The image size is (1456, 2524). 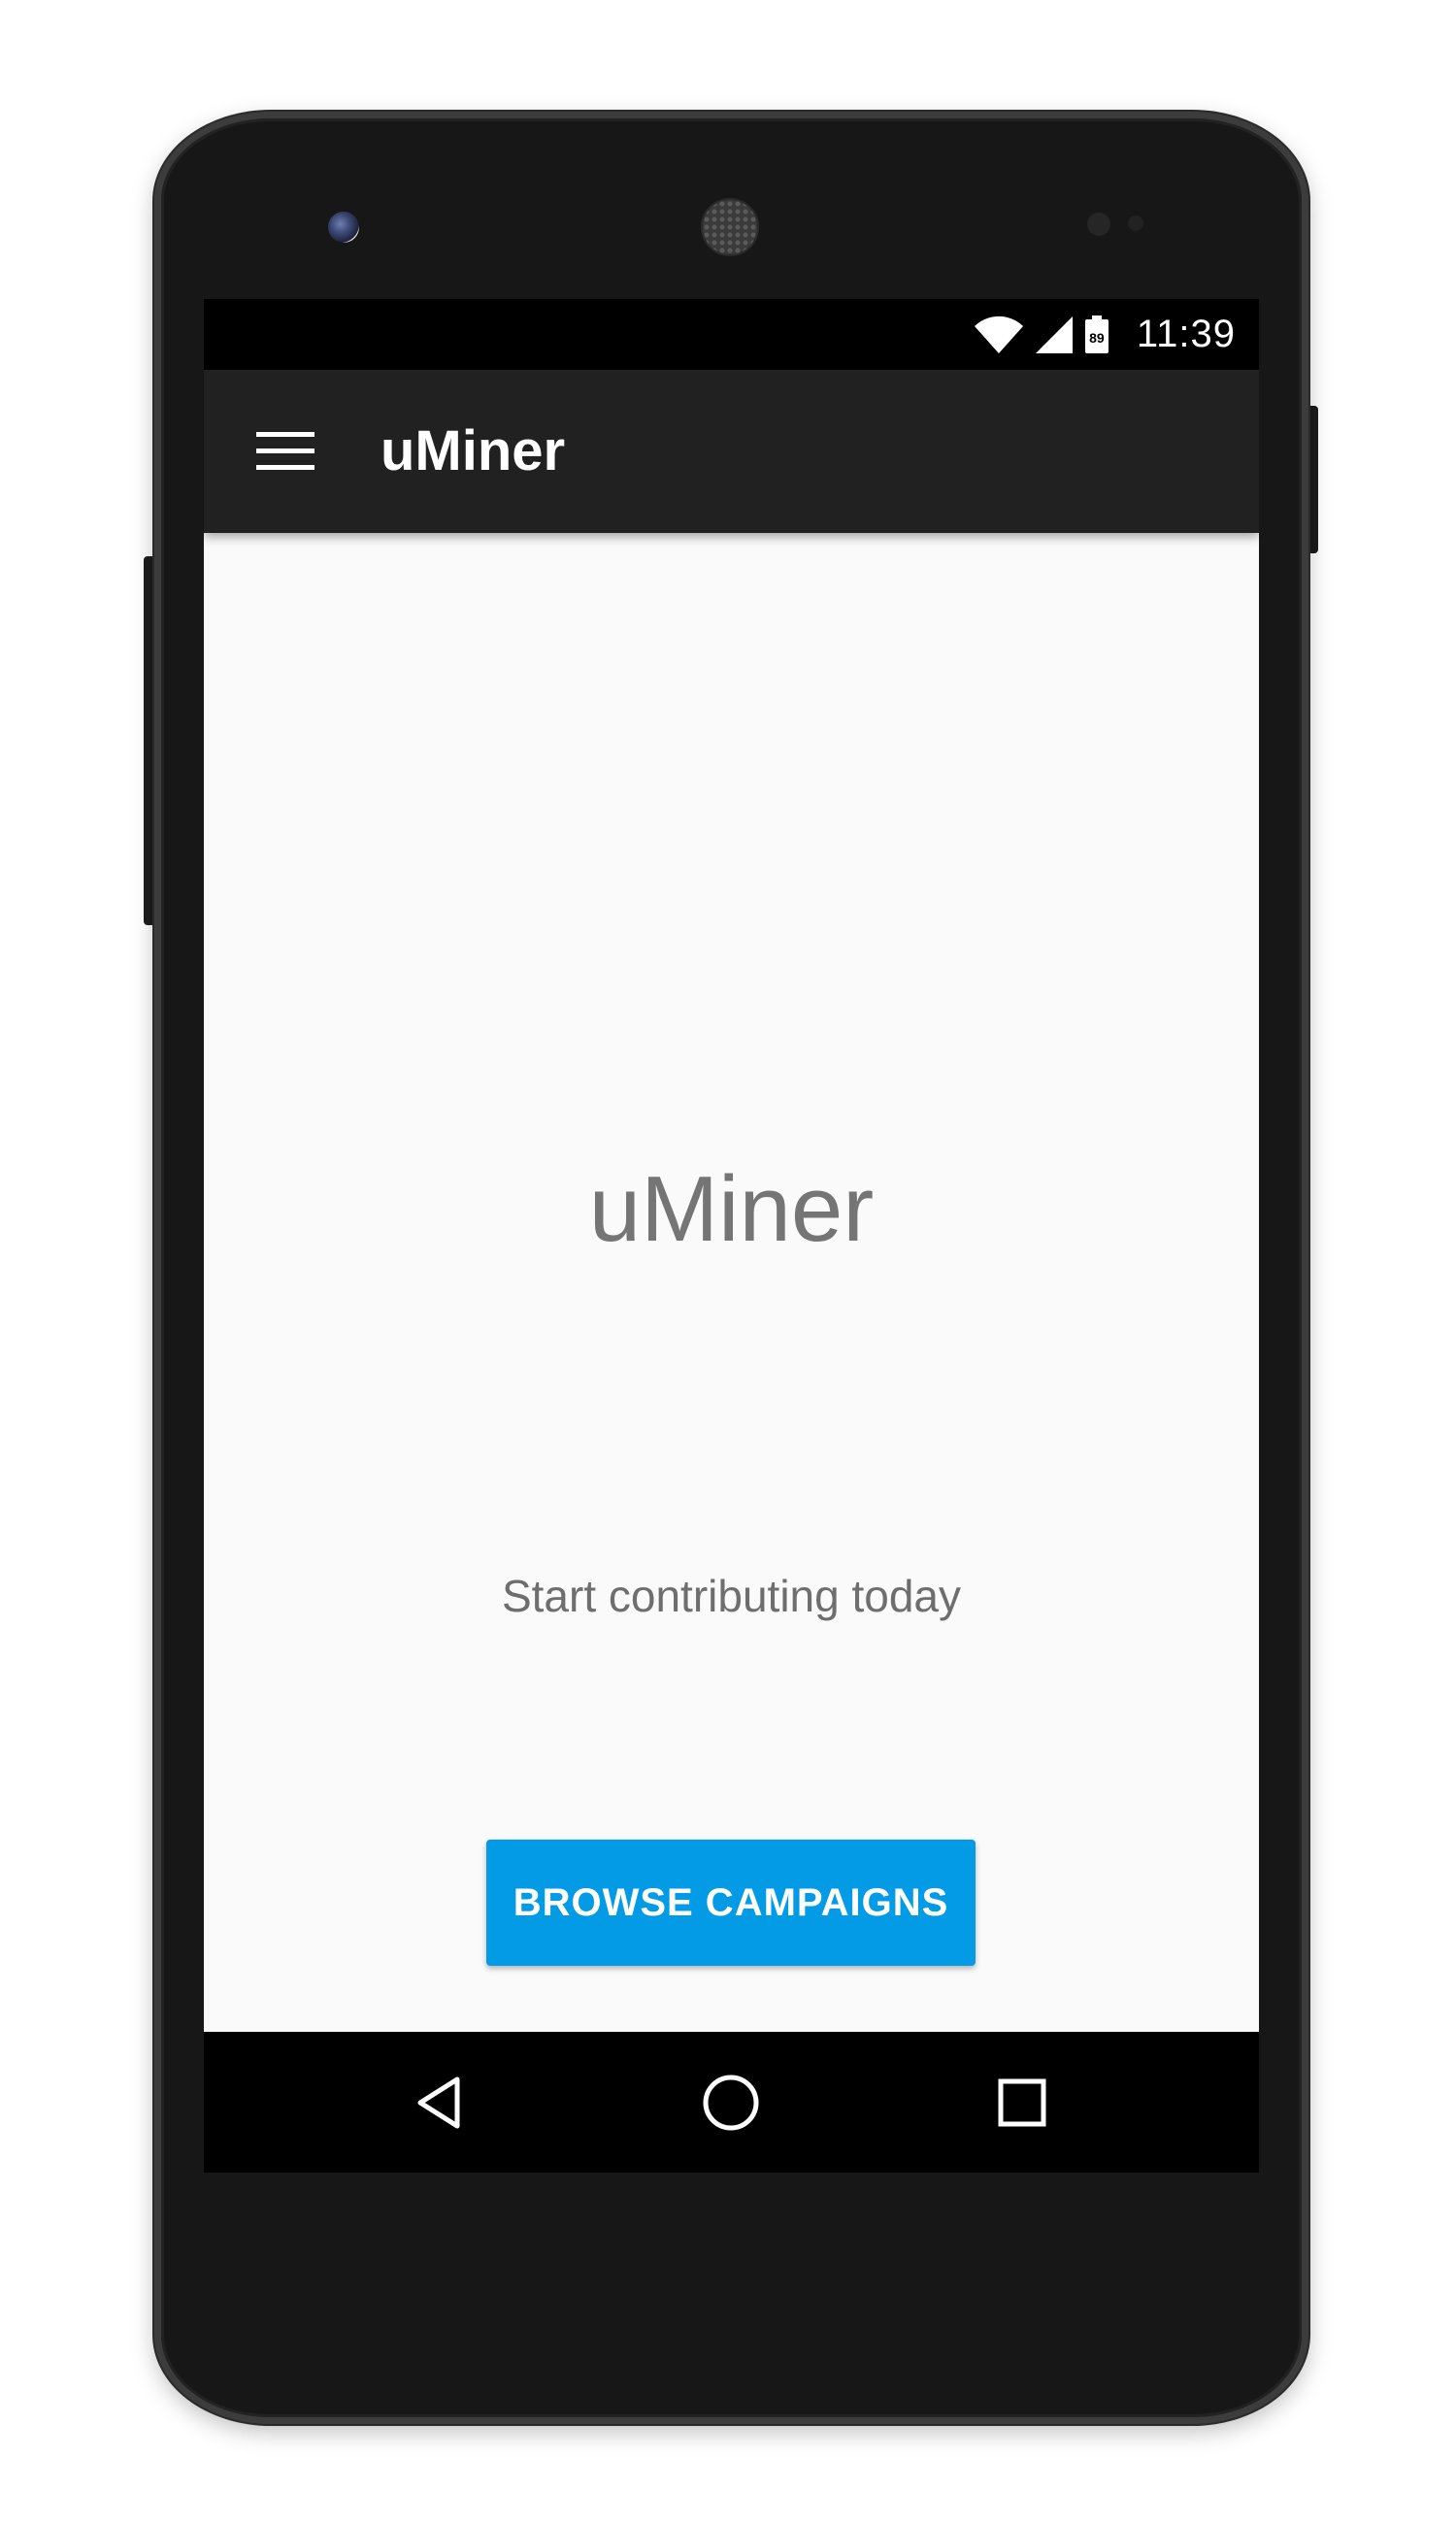 What do you see at coordinates (285, 451) in the screenshot?
I see `menu-icon` at bounding box center [285, 451].